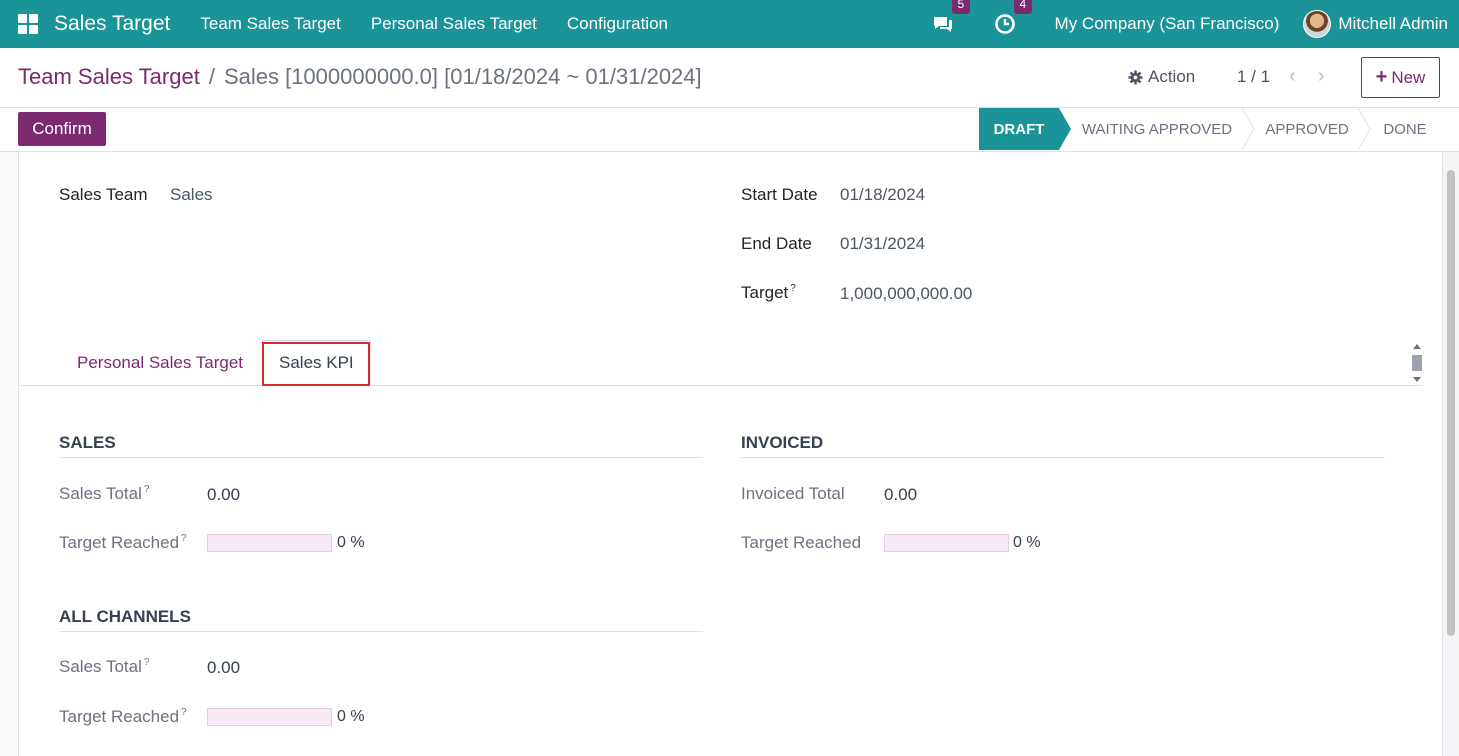 This screenshot has height=756, width=1459. I want to click on new-button: + New, so click(1400, 77).